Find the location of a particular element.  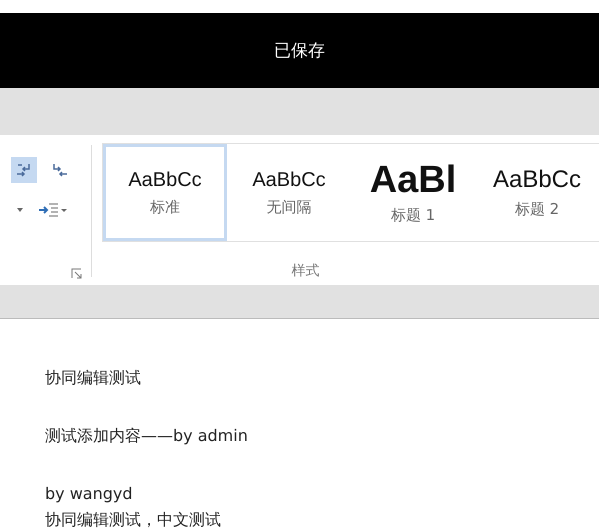

save-status: 已保存 is located at coordinates (299, 51).